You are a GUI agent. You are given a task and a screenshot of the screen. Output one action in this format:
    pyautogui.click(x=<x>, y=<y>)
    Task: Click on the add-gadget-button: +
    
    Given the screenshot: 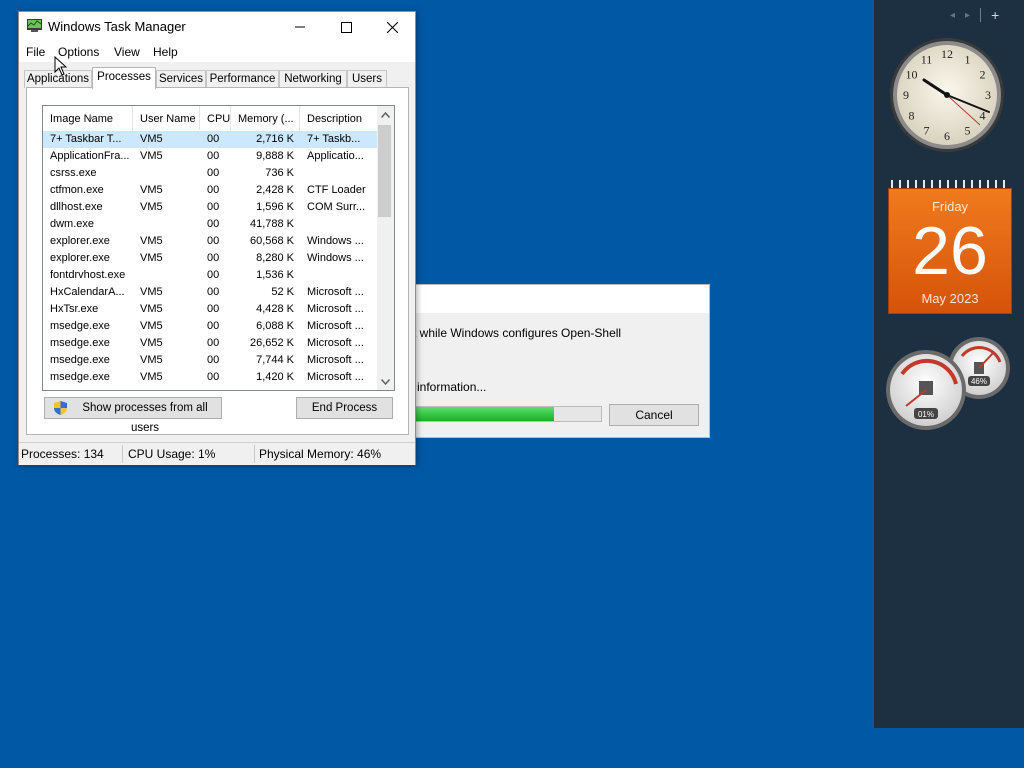 What is the action you would take?
    pyautogui.click(x=995, y=15)
    